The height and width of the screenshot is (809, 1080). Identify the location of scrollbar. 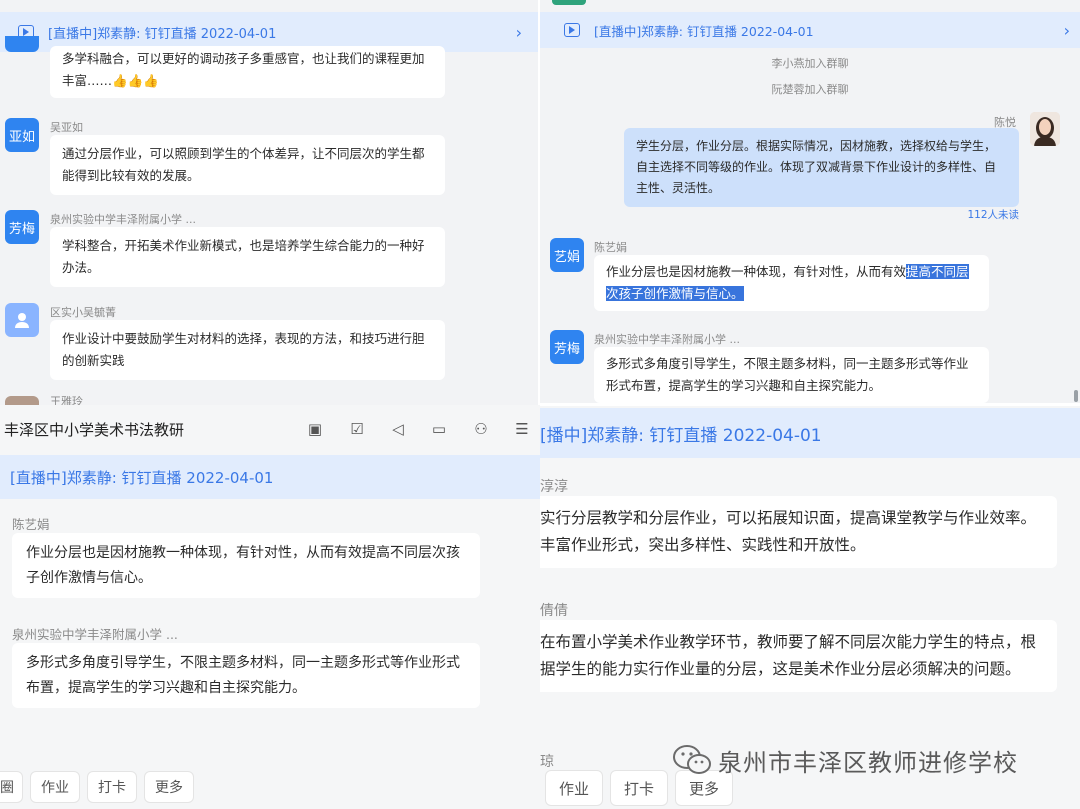
(1076, 396).